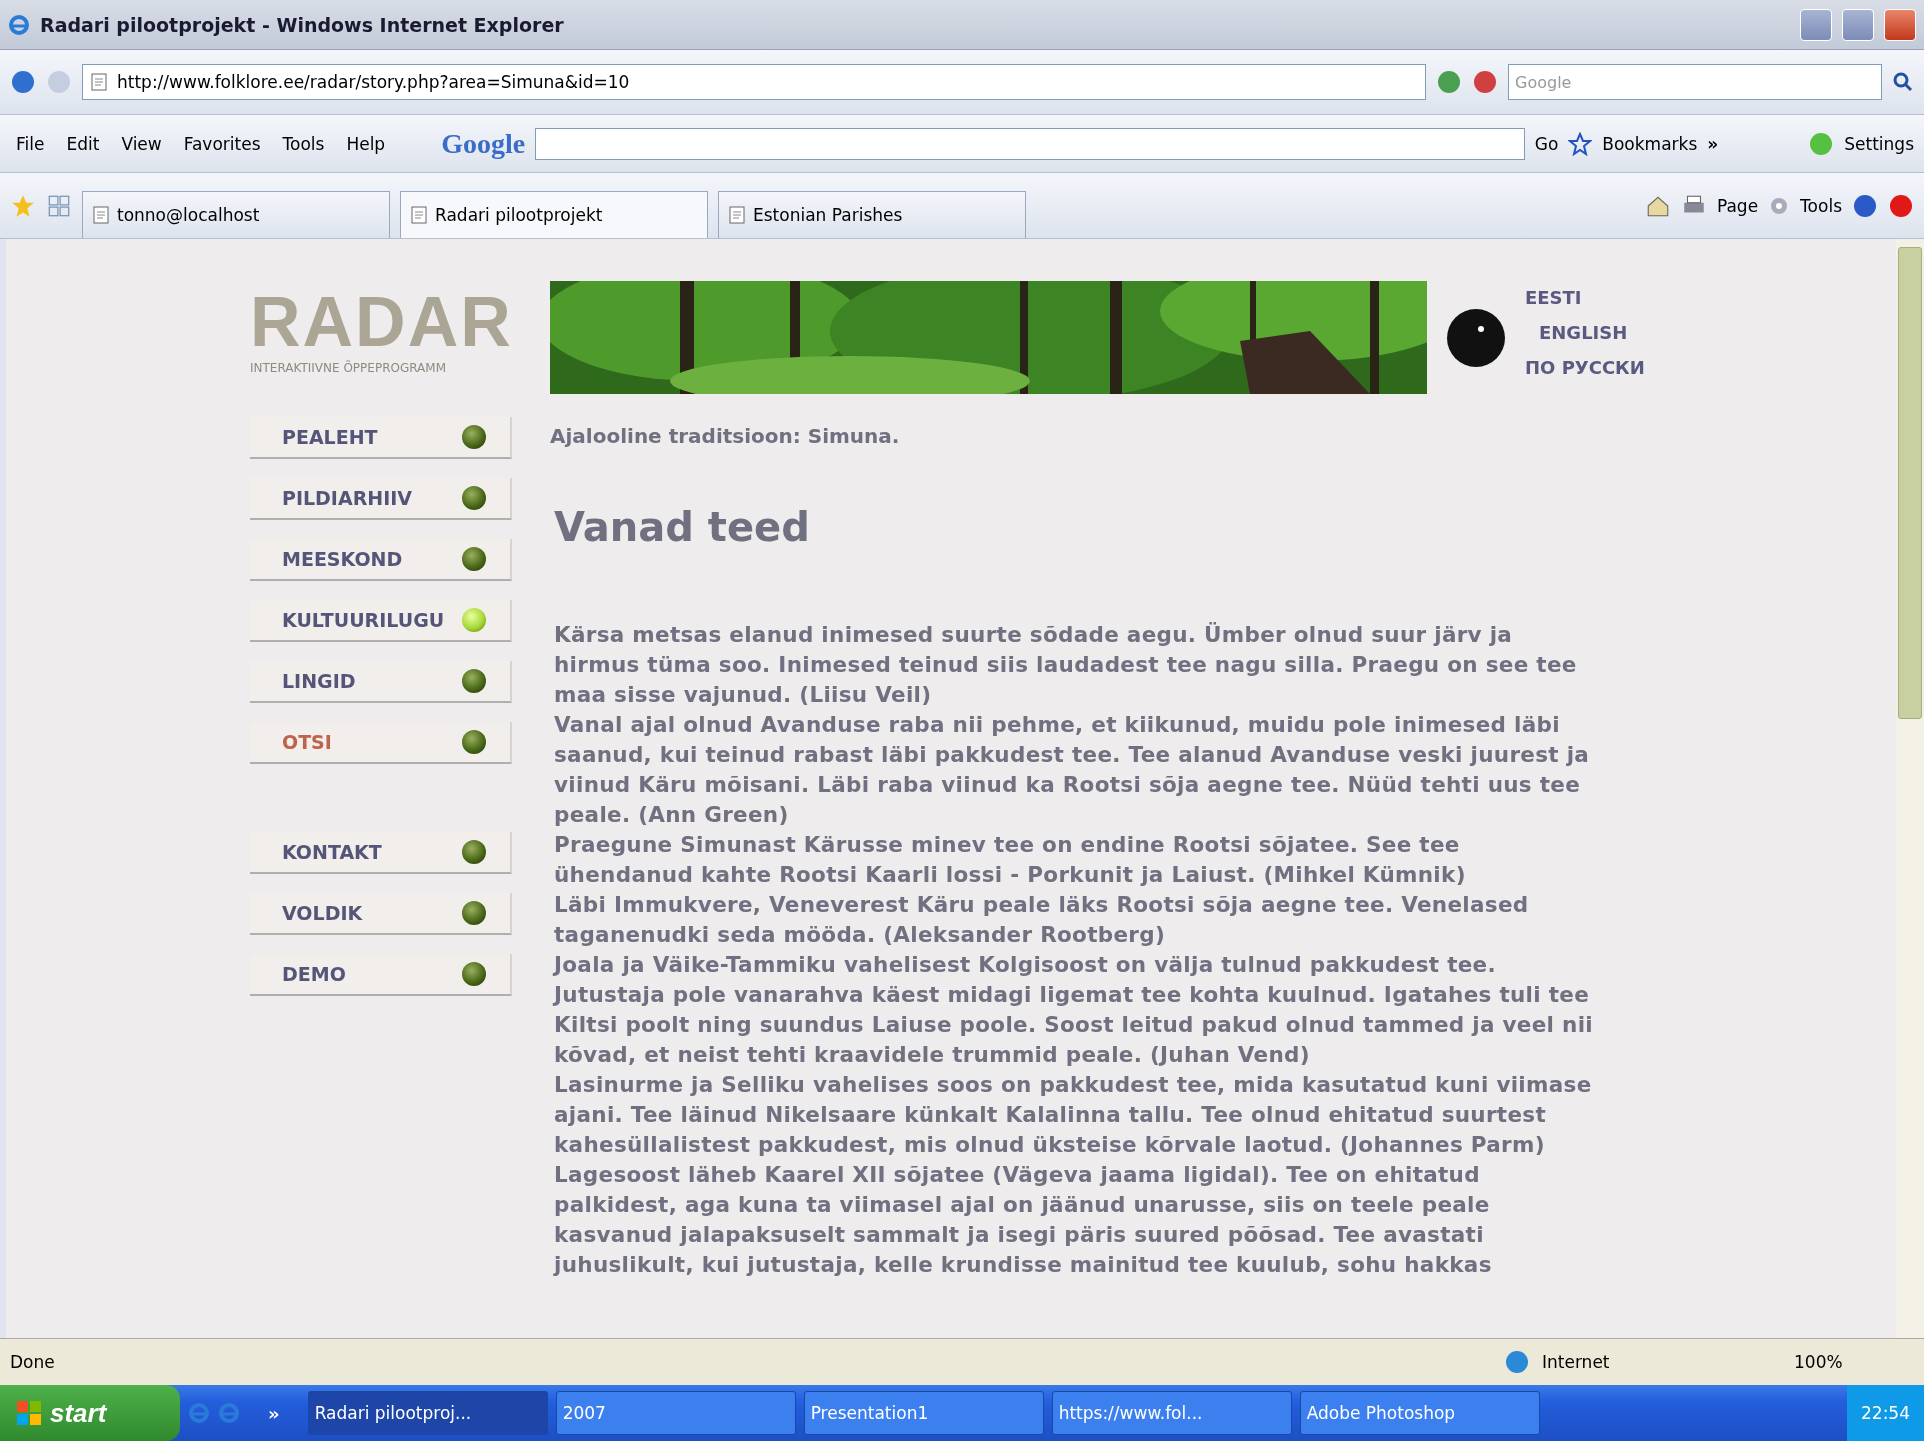  Describe the element at coordinates (366, 143) in the screenshot. I see `menu-item: Help` at that location.